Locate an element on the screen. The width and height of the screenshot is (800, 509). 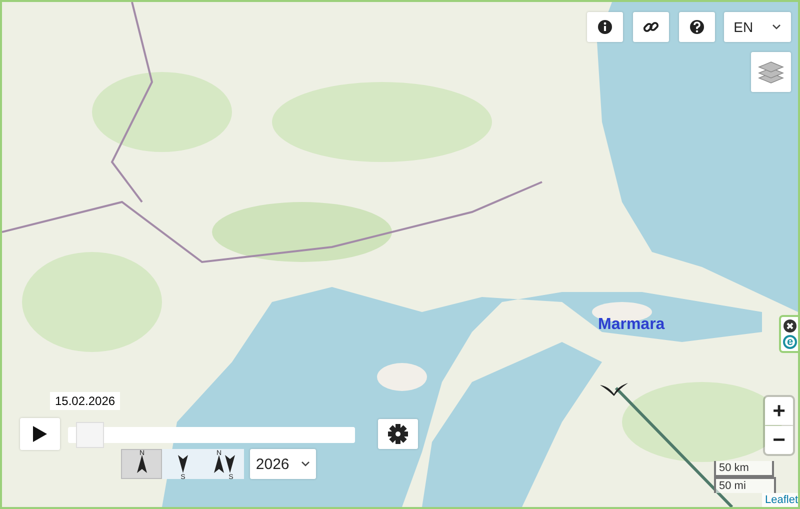
help-button is located at coordinates (697, 27).